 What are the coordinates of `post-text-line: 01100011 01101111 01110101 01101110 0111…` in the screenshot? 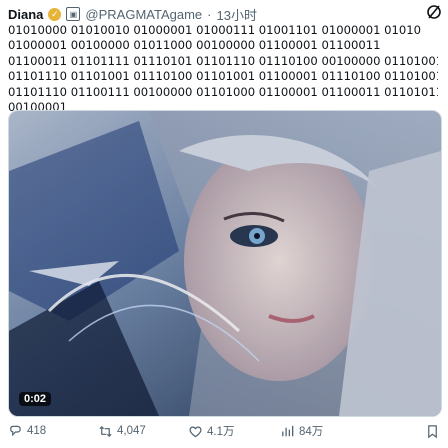 It's located at (223, 60).